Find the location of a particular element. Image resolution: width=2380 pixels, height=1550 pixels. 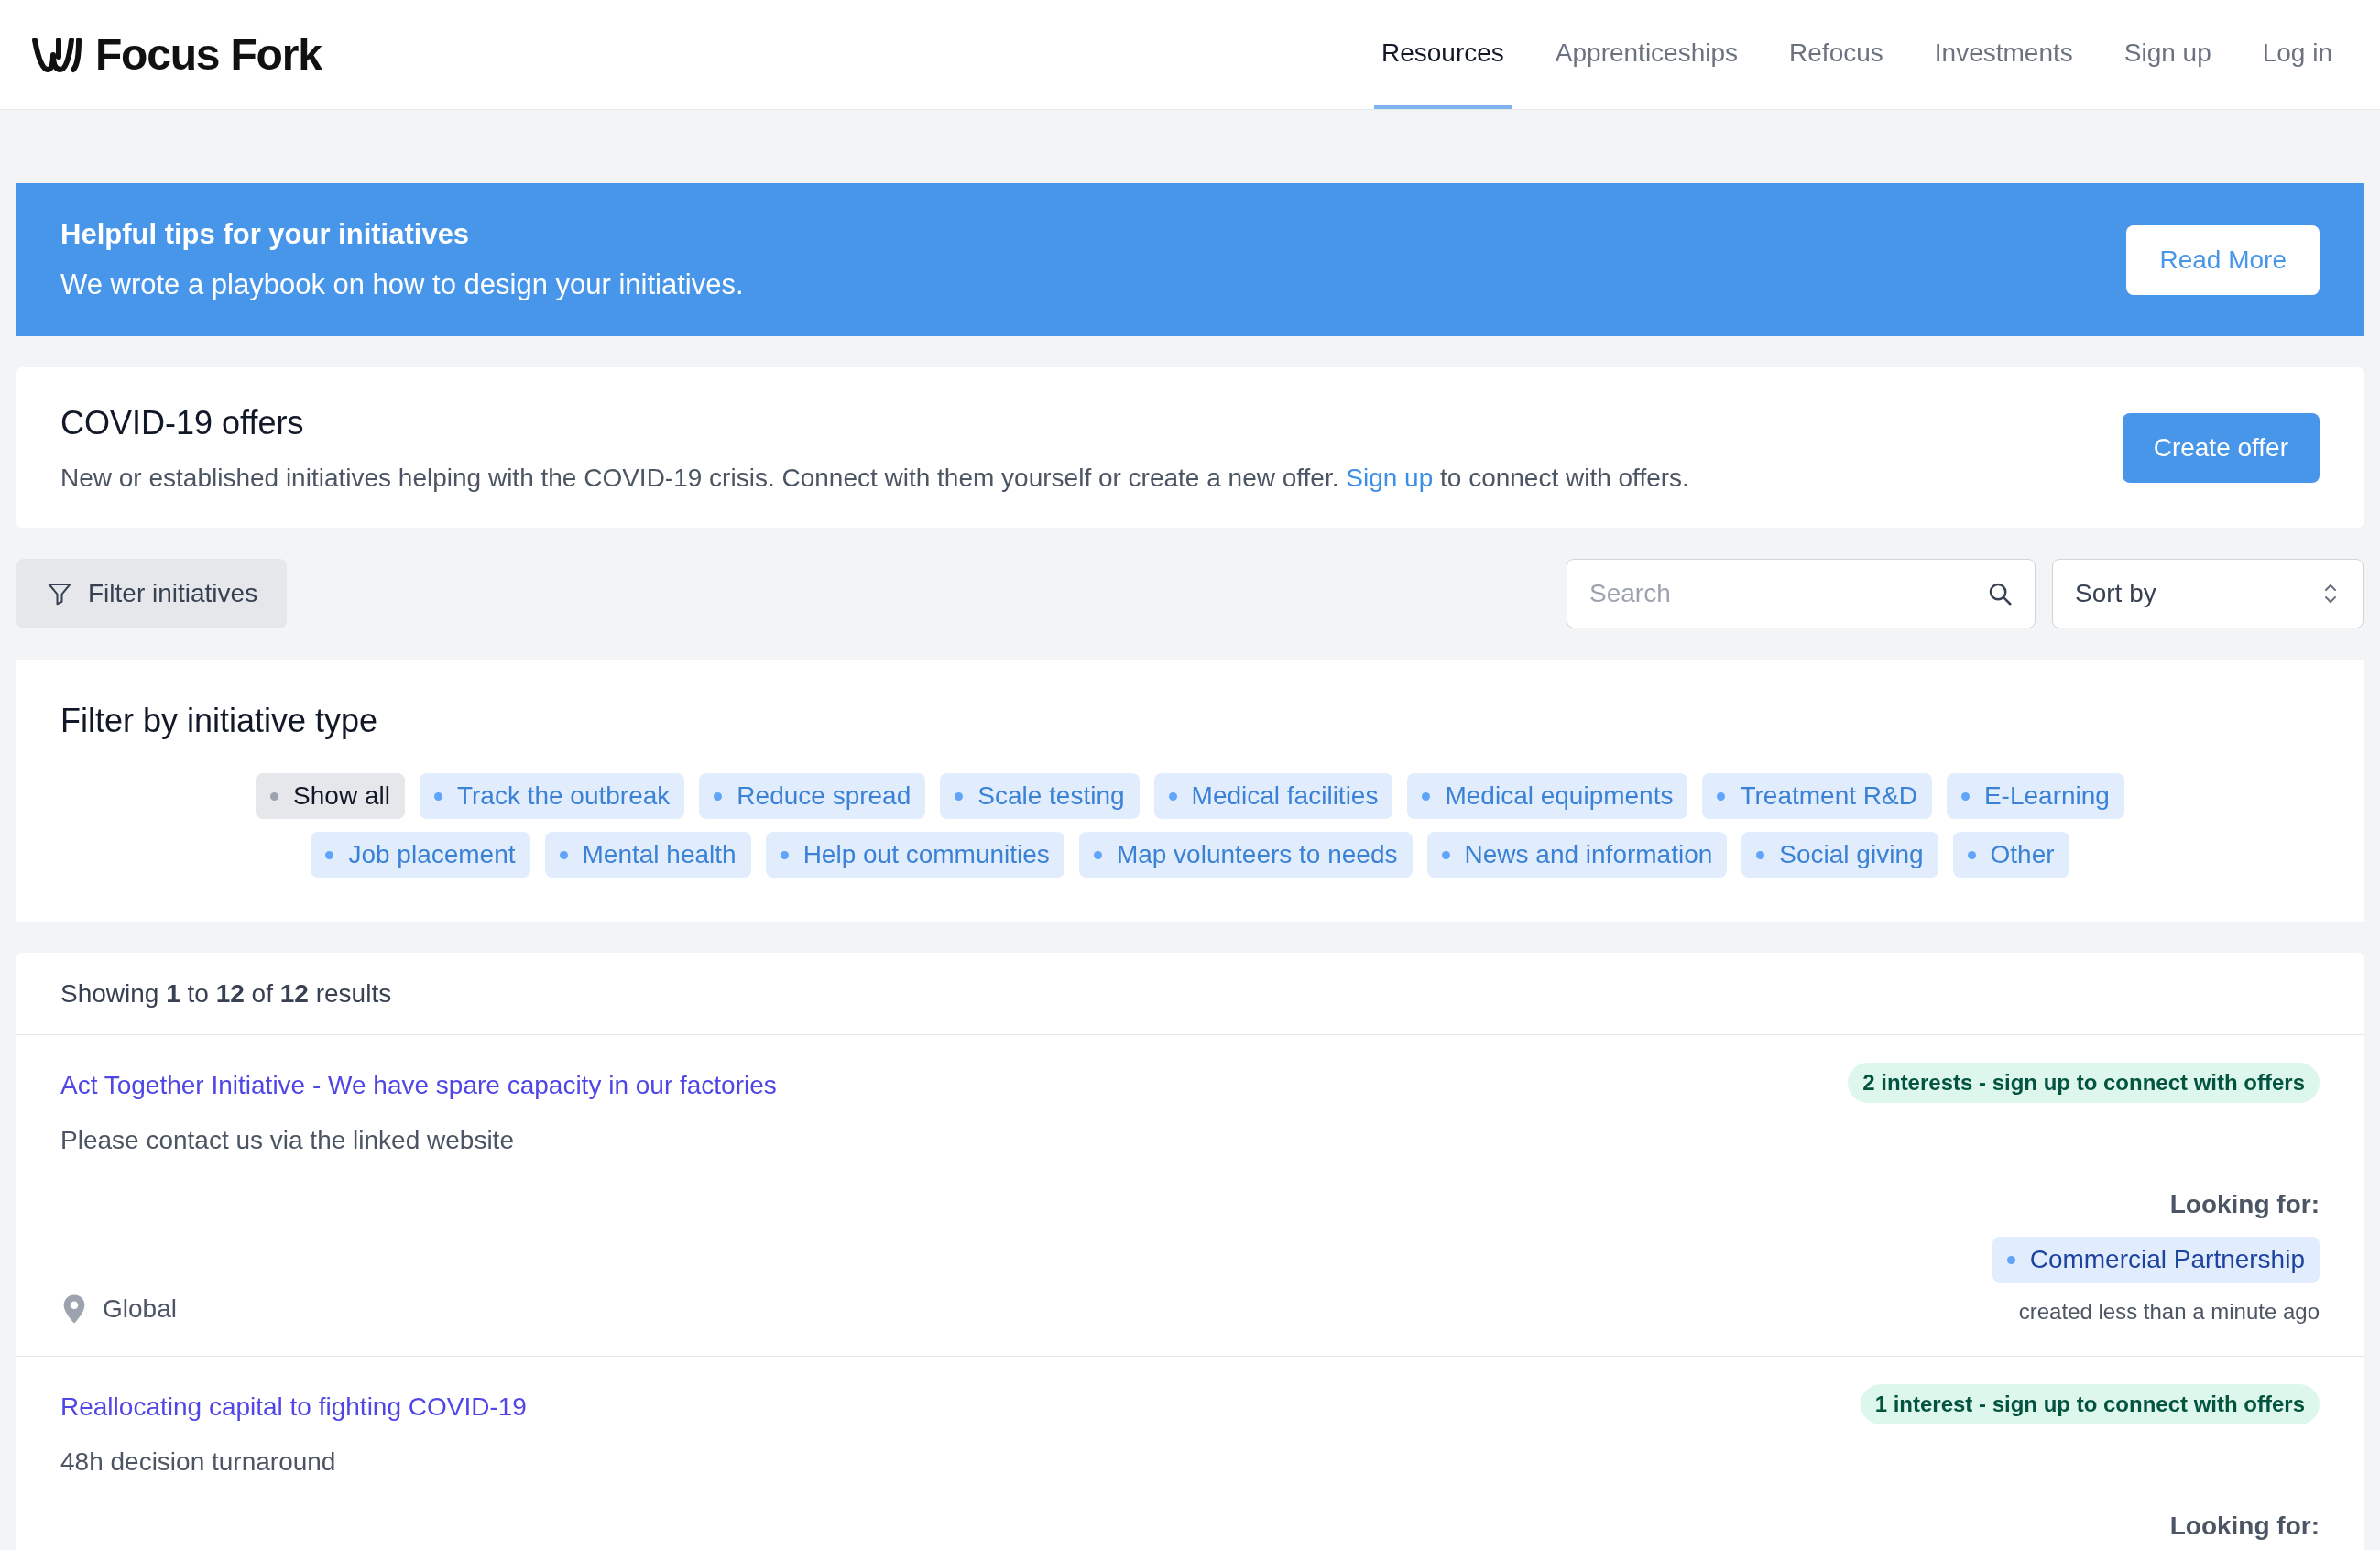

filter-chip: Show all is located at coordinates (330, 796).